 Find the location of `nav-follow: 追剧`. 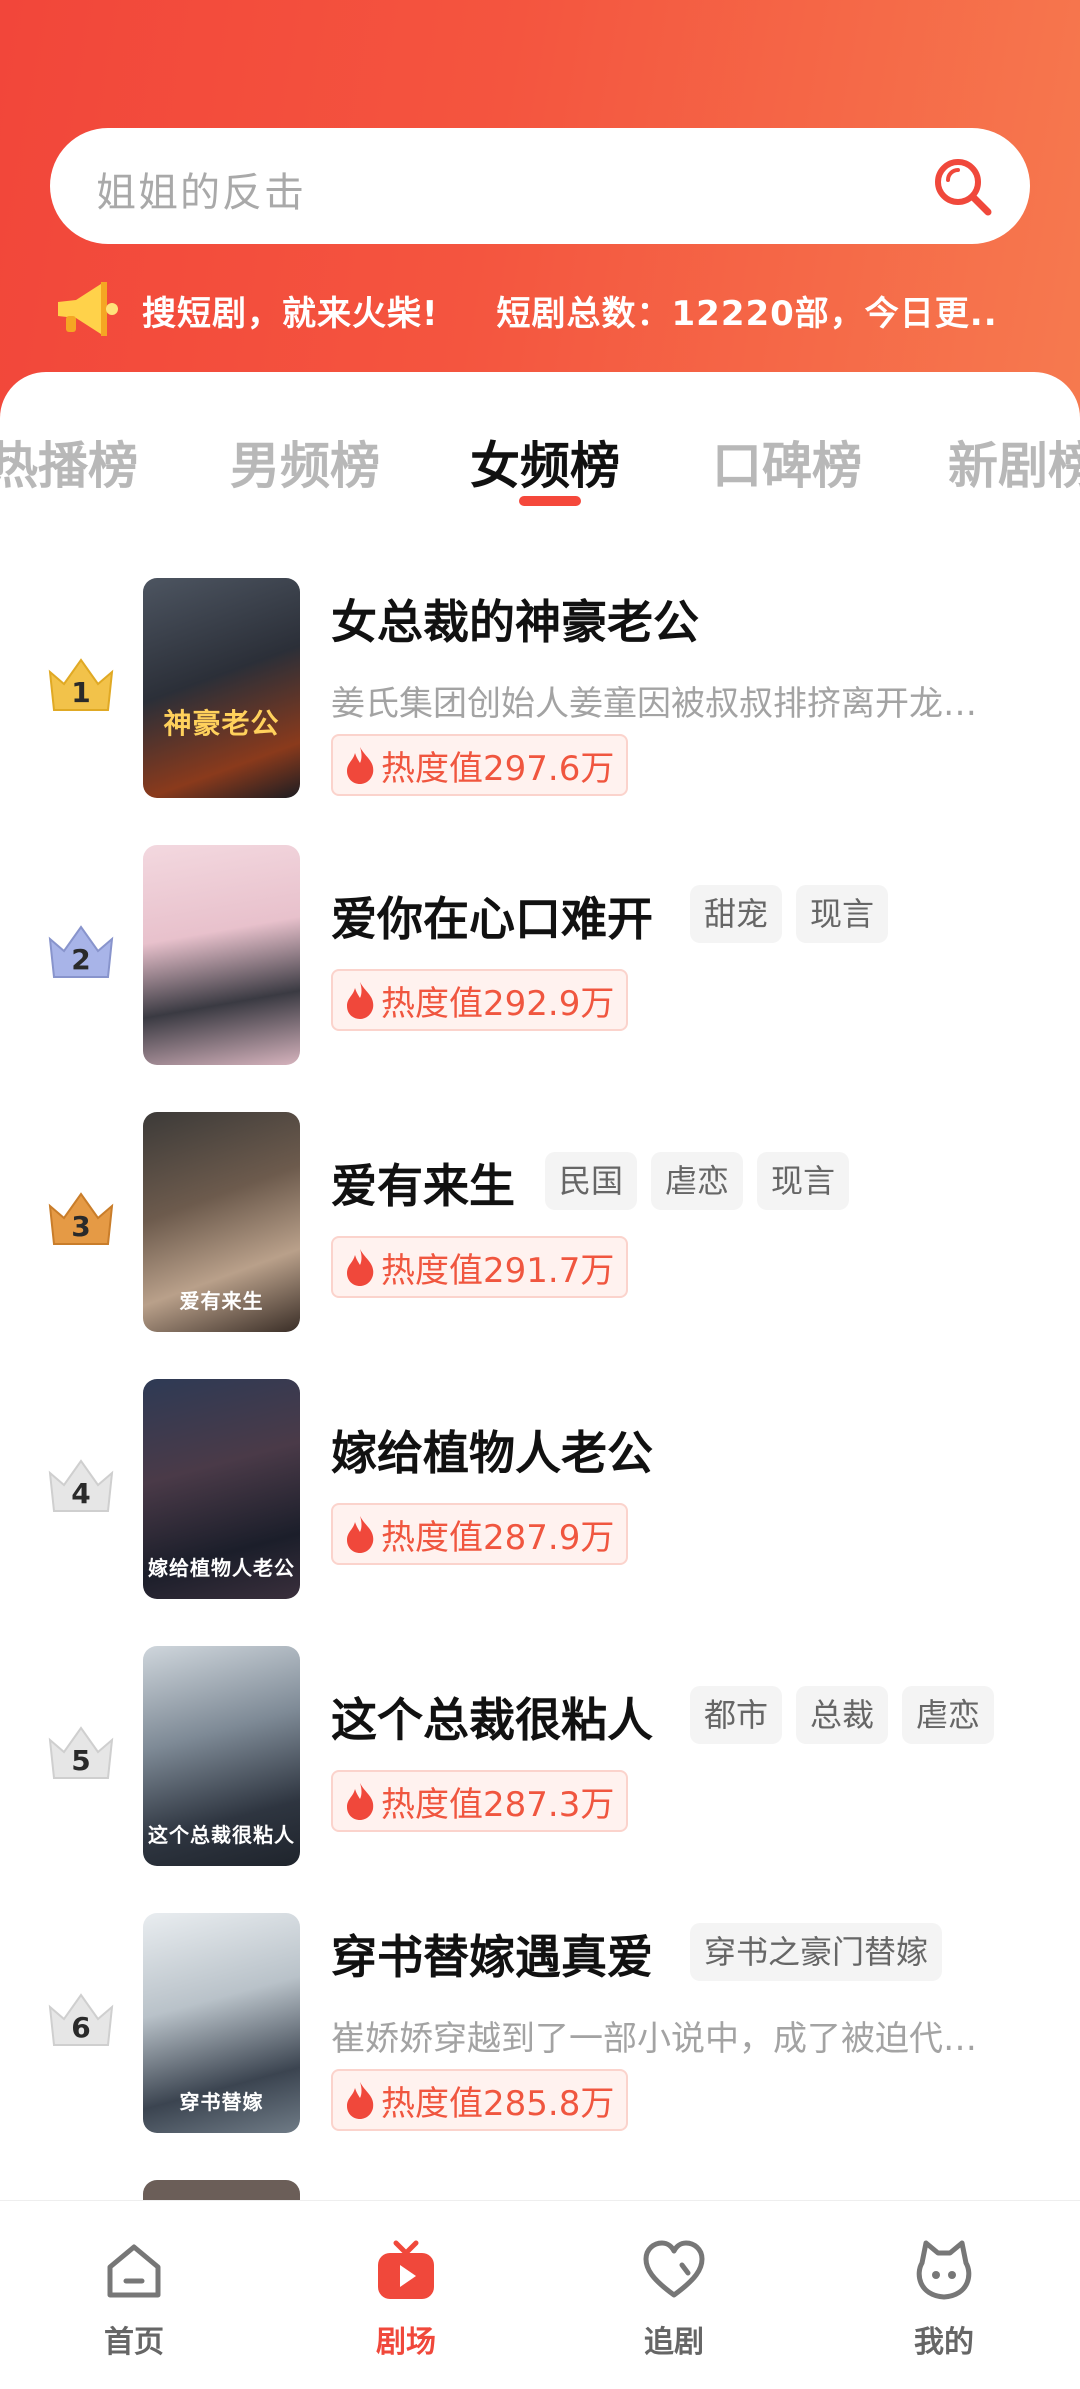

nav-follow: 追剧 is located at coordinates (674, 2300).